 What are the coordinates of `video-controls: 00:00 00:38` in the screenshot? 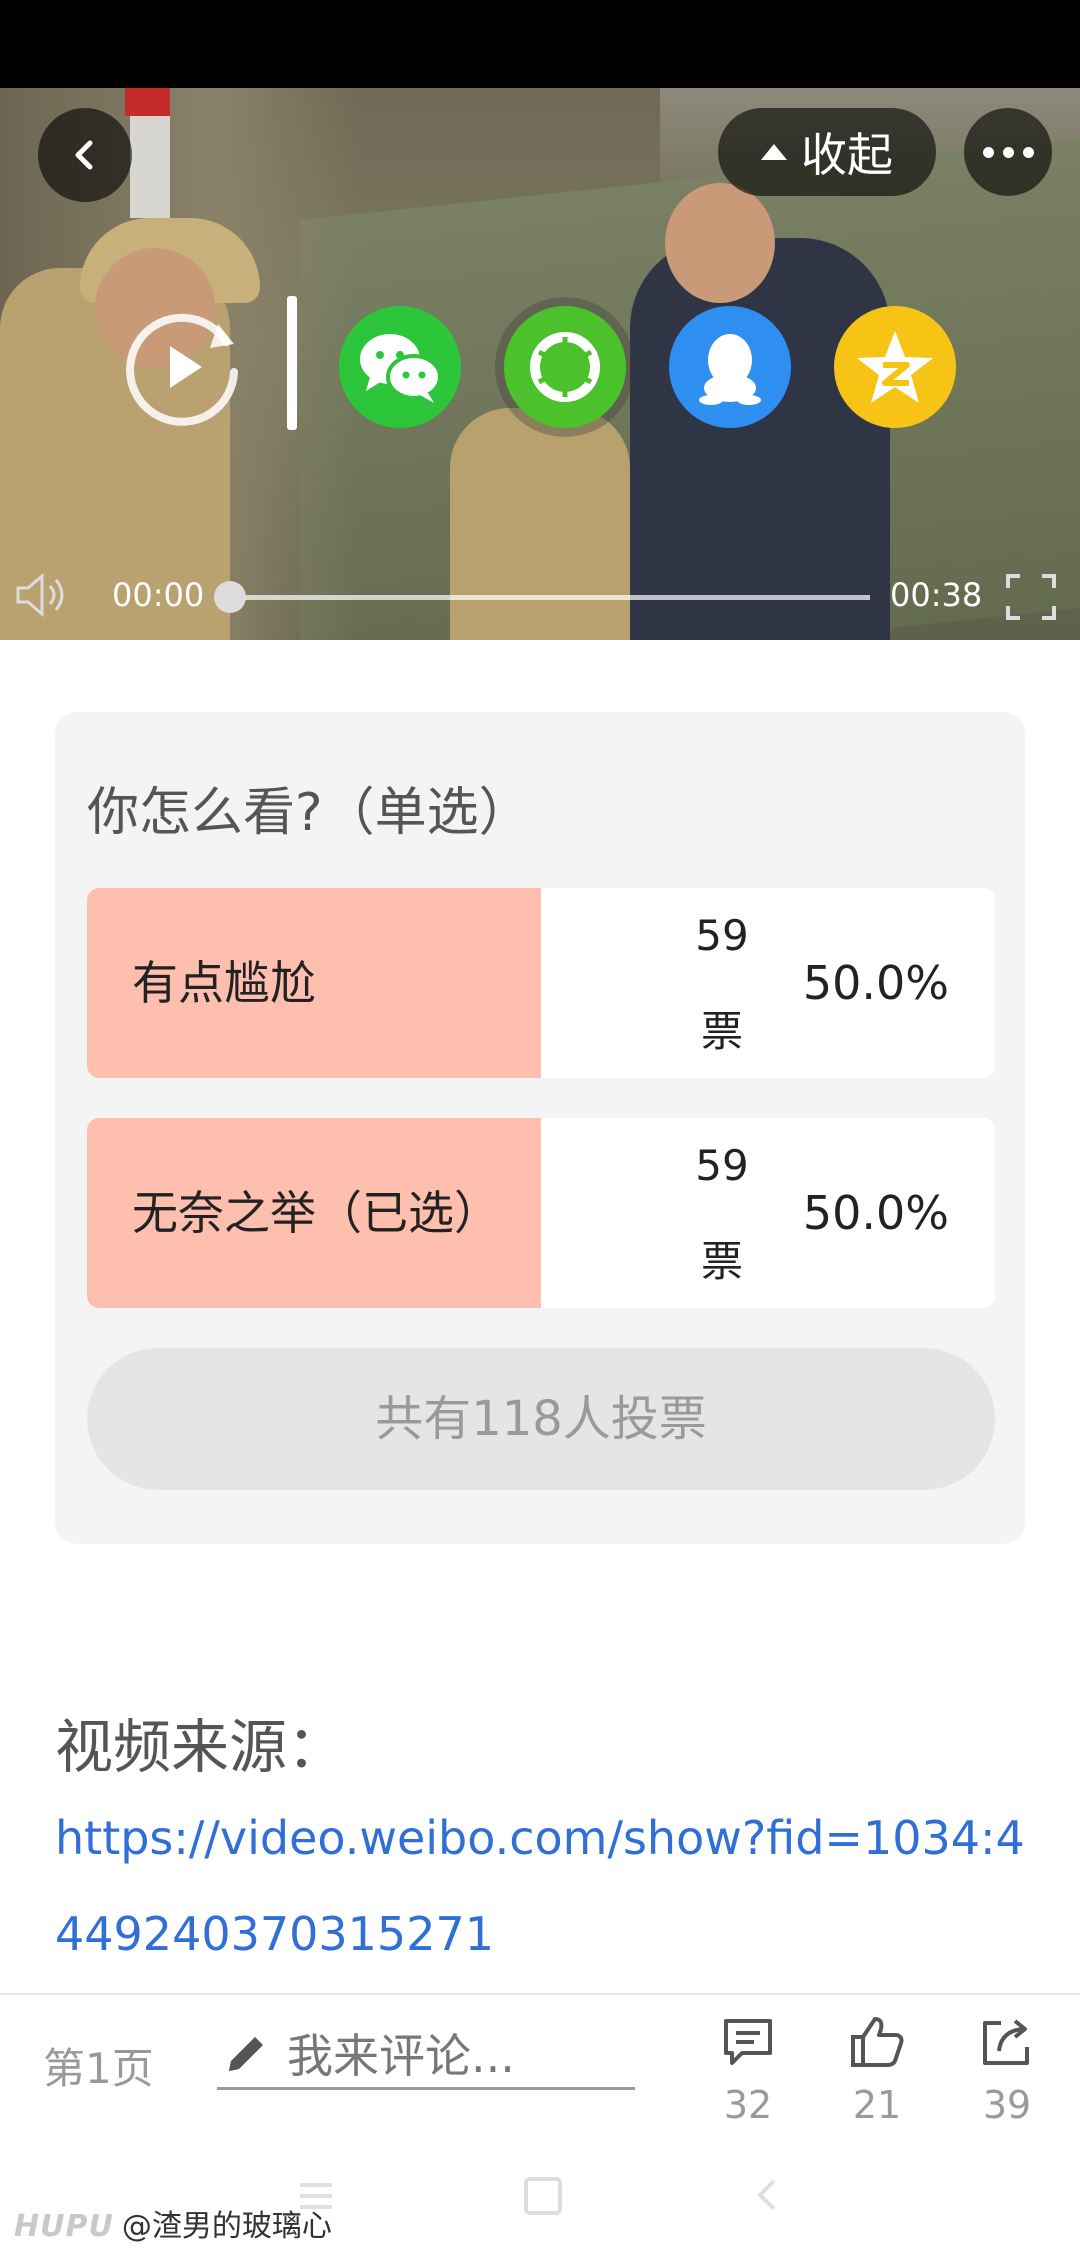 It's located at (540, 595).